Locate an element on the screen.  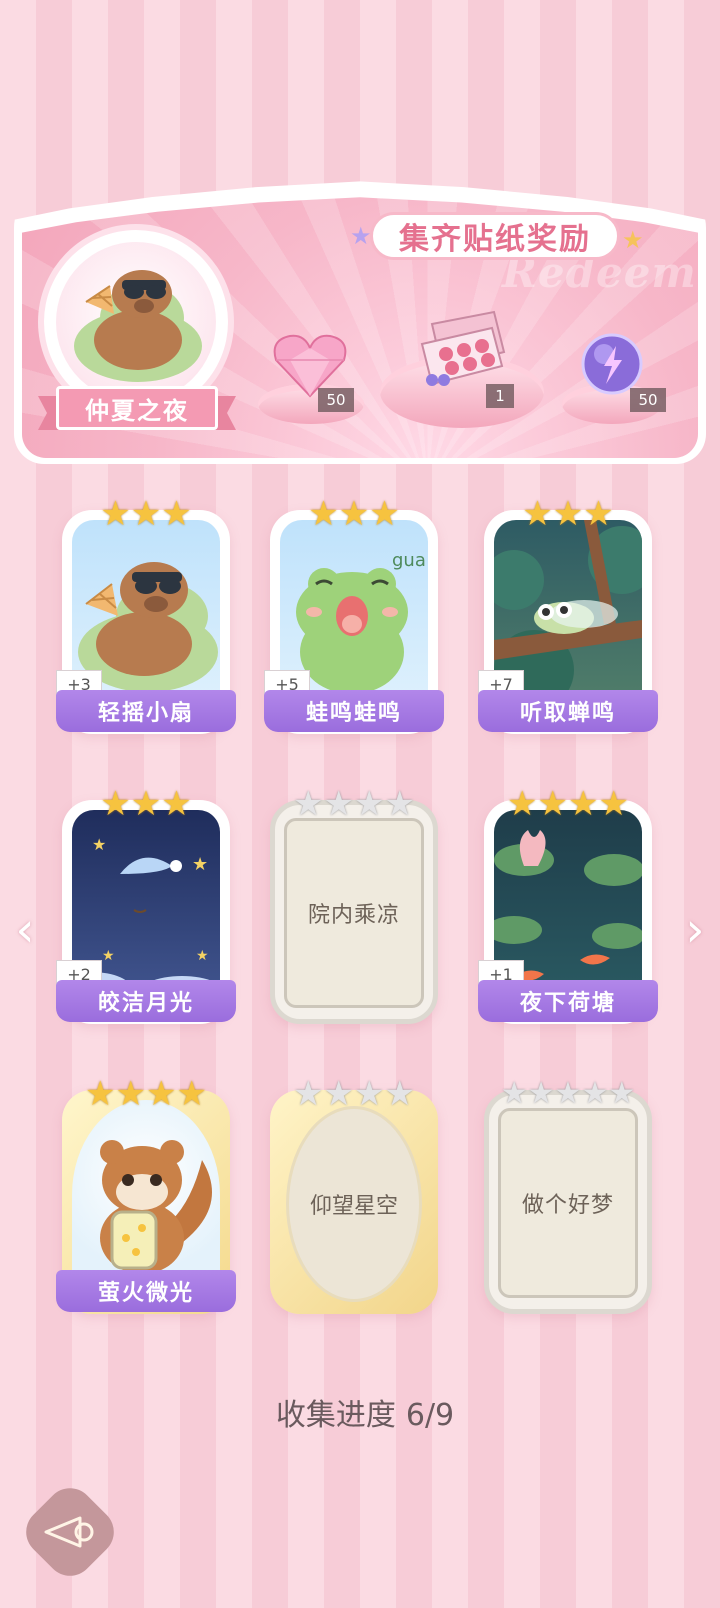
sticker-card-5-locked: 院内乘凉 ★ ★ ★ ★ is located at coordinates (354, 905).